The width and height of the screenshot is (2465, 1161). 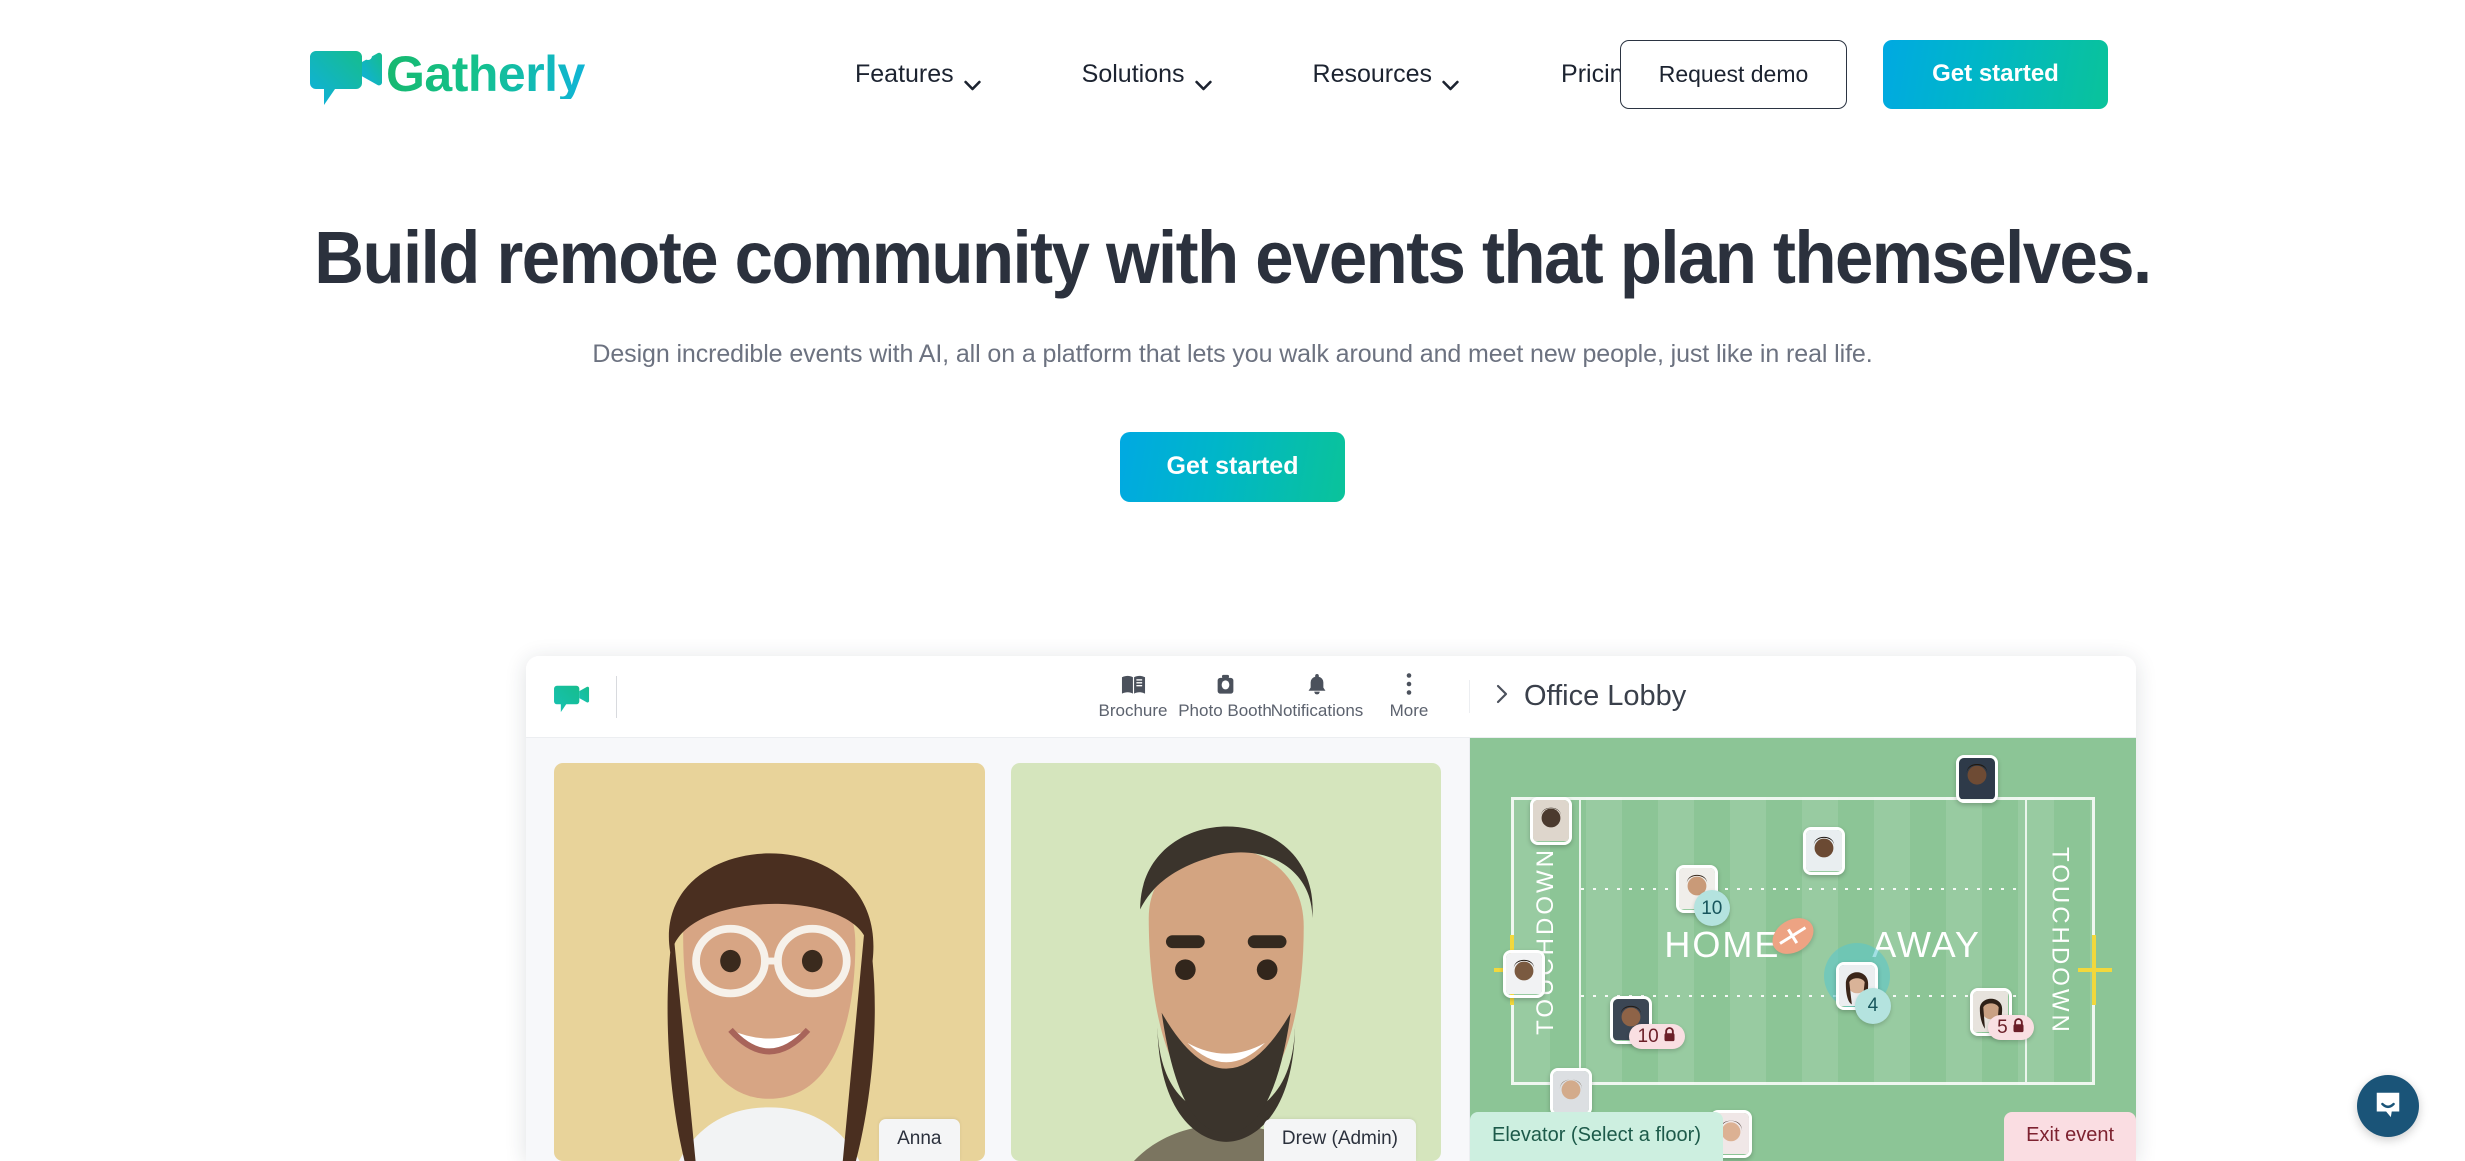 What do you see at coordinates (1225, 710) in the screenshot?
I see `tool-label: Photo Booth` at bounding box center [1225, 710].